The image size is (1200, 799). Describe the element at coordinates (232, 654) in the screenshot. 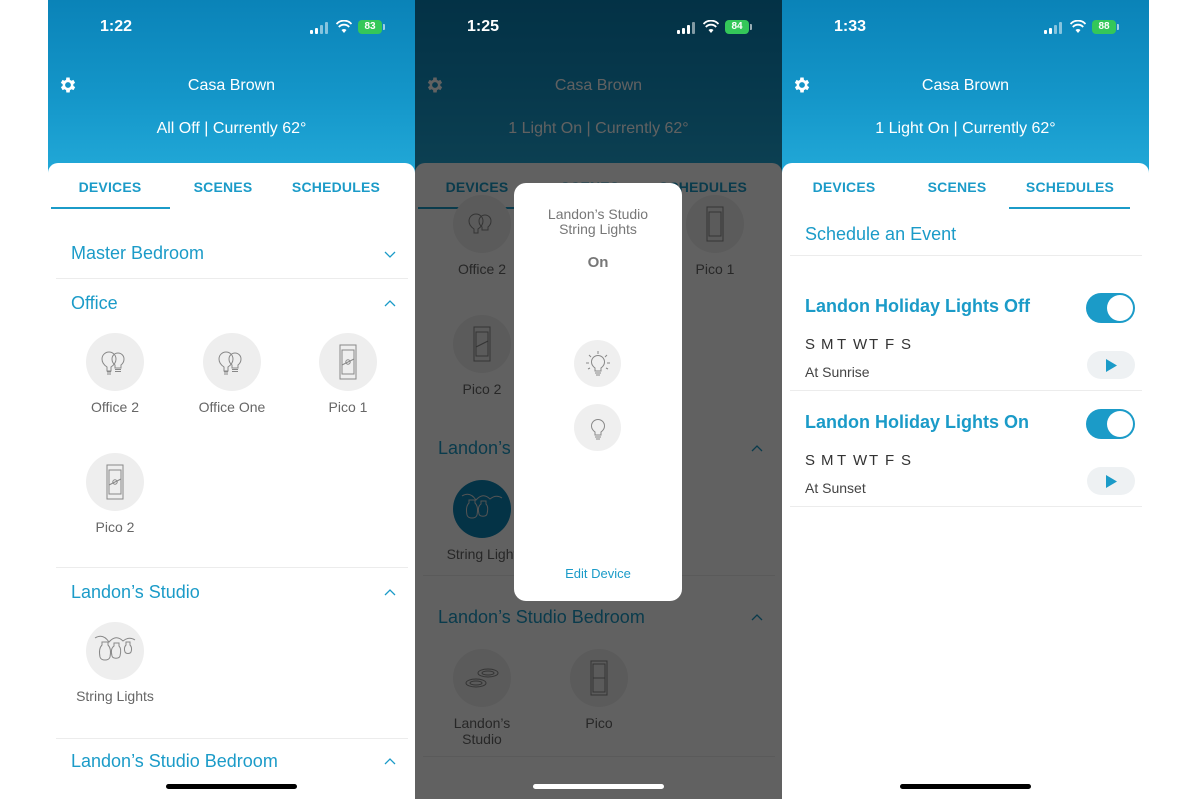

I see `room-landons-studio: Landon’s Studio String Lights` at that location.